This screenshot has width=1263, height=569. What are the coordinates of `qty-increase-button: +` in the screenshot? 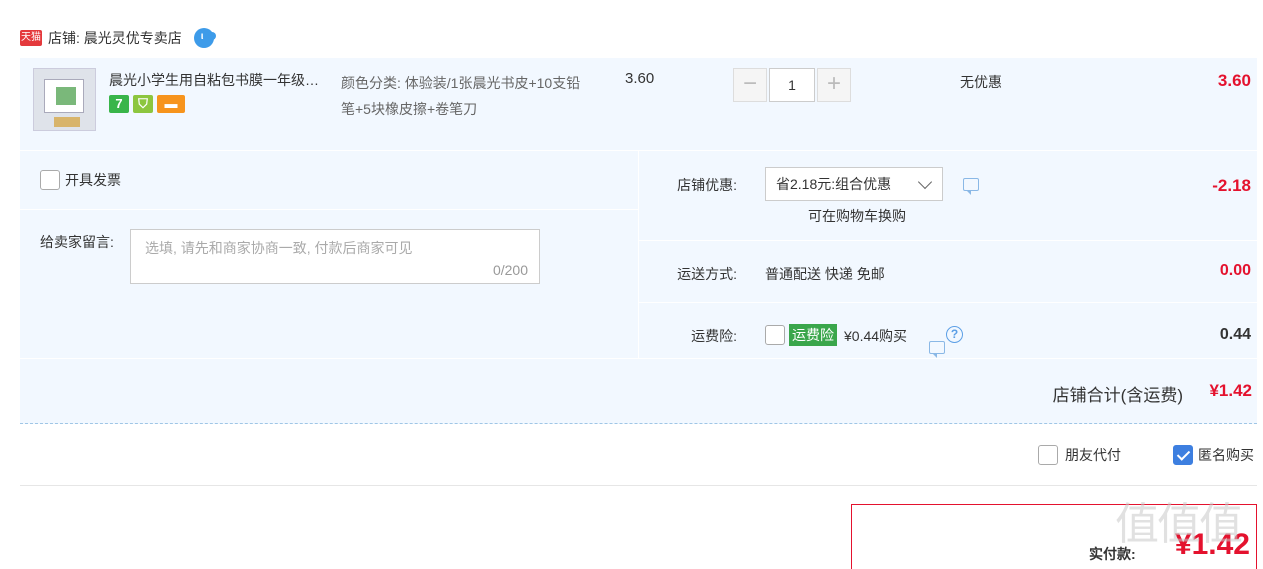 It's located at (834, 85).